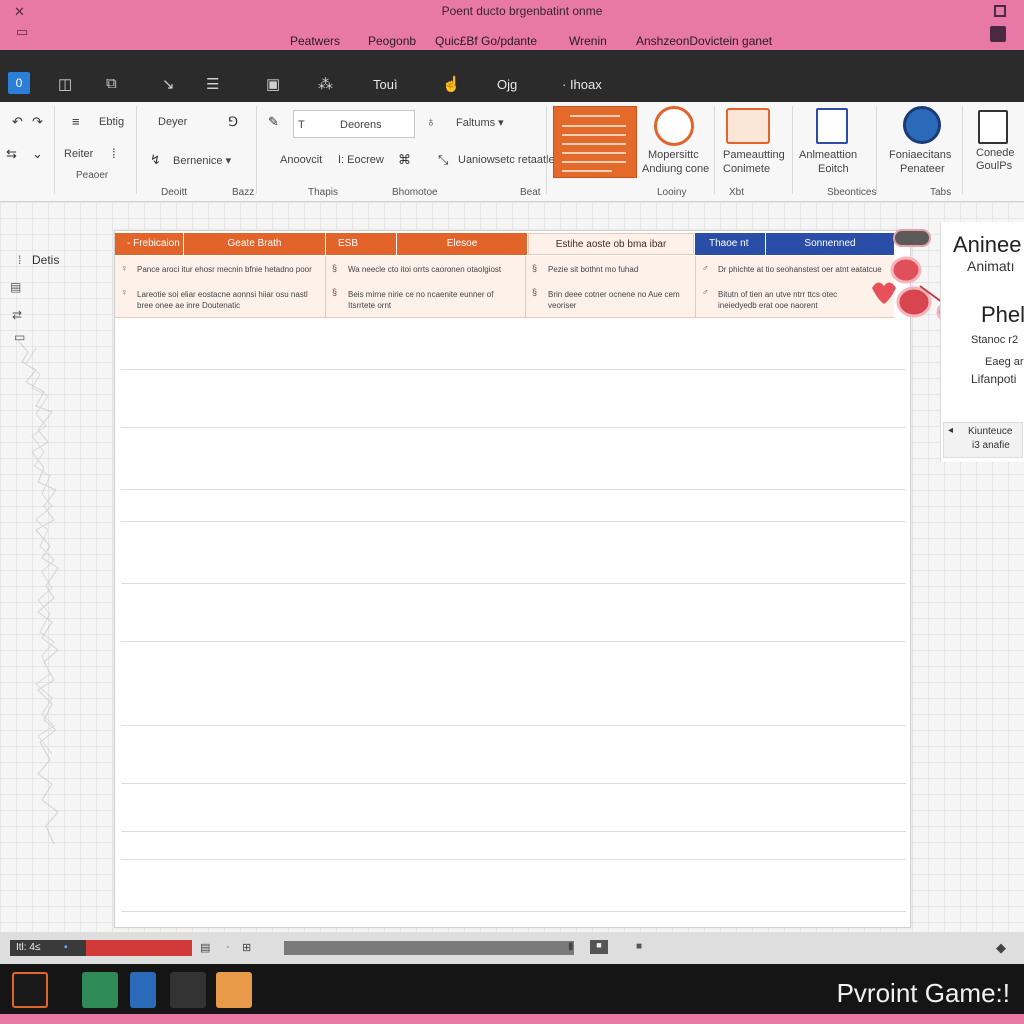 The image size is (1024, 1024). Describe the element at coordinates (149, 244) in the screenshot. I see `header-cell-1: - Frebicaion` at that location.